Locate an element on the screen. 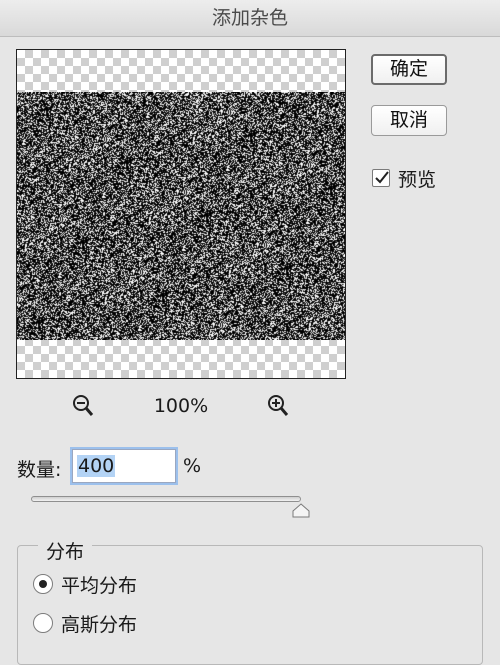 The image size is (500, 665). amount-unit: % is located at coordinates (192, 466).